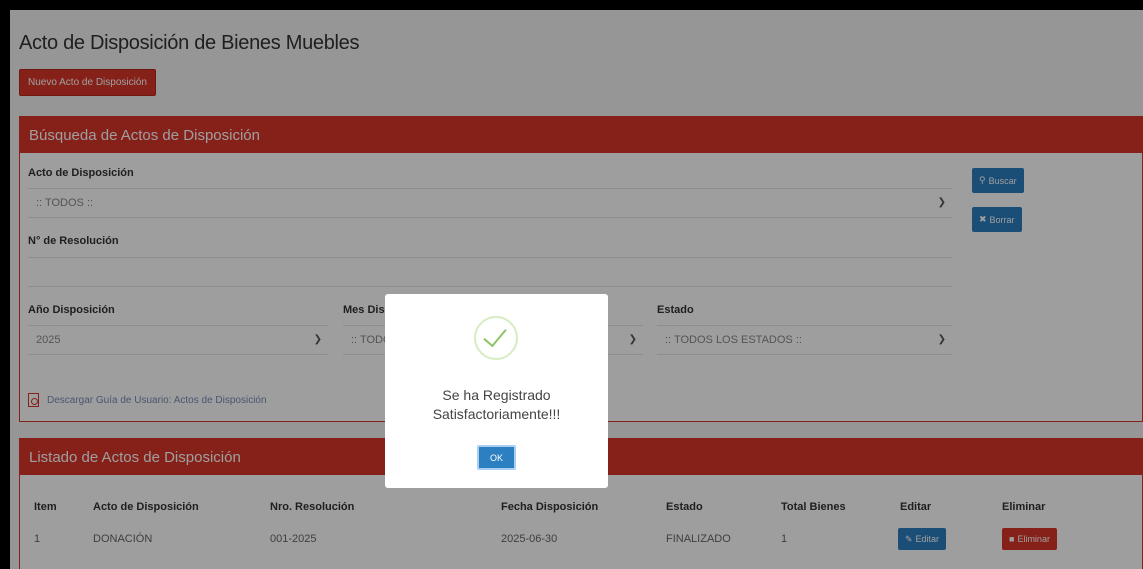 This screenshot has height=569, width=1143. What do you see at coordinates (496, 338) in the screenshot?
I see `check-icon` at bounding box center [496, 338].